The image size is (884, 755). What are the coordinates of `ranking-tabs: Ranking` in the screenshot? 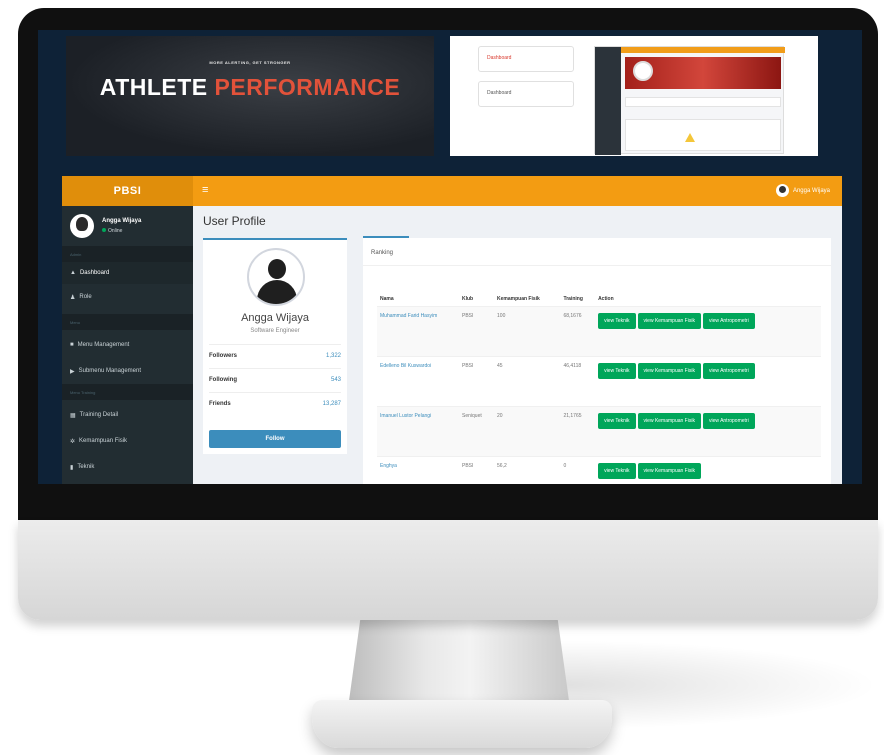 It's located at (597, 251).